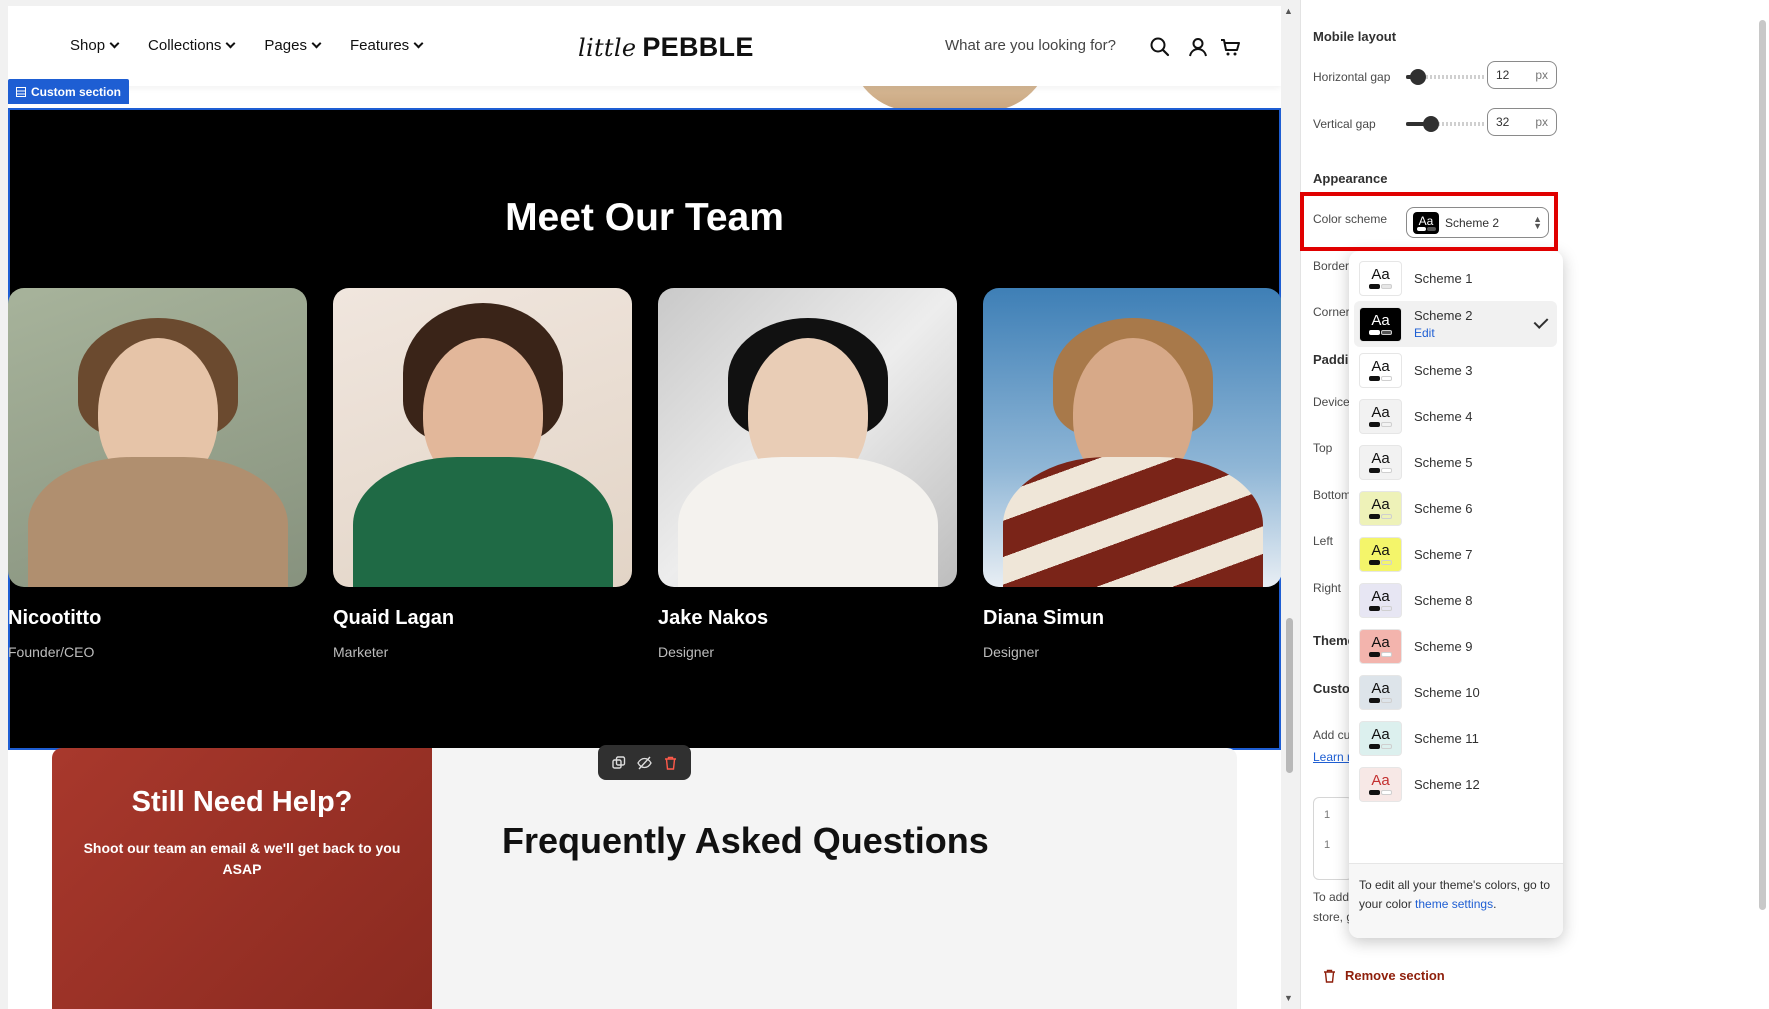 Image resolution: width=1769 pixels, height=1009 pixels. Describe the element at coordinates (1332, 757) in the screenshot. I see `learn-more-link: Learn r` at that location.